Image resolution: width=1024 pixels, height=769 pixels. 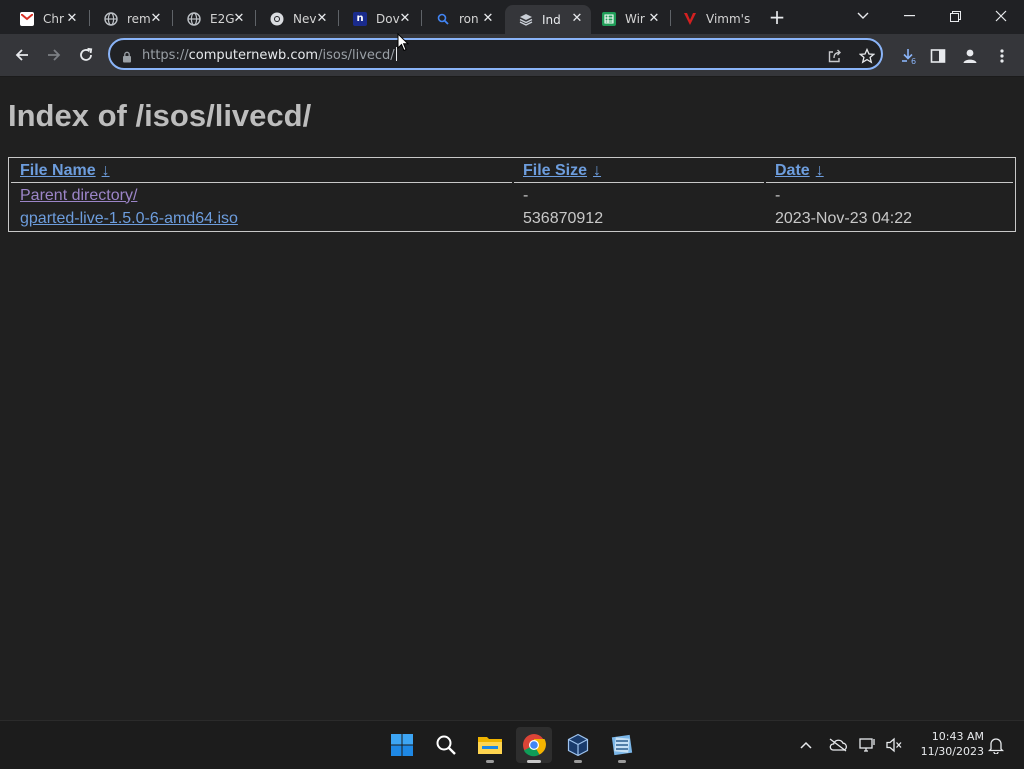 What do you see at coordinates (952, 751) in the screenshot?
I see `clock-date: 11/30/2023` at bounding box center [952, 751].